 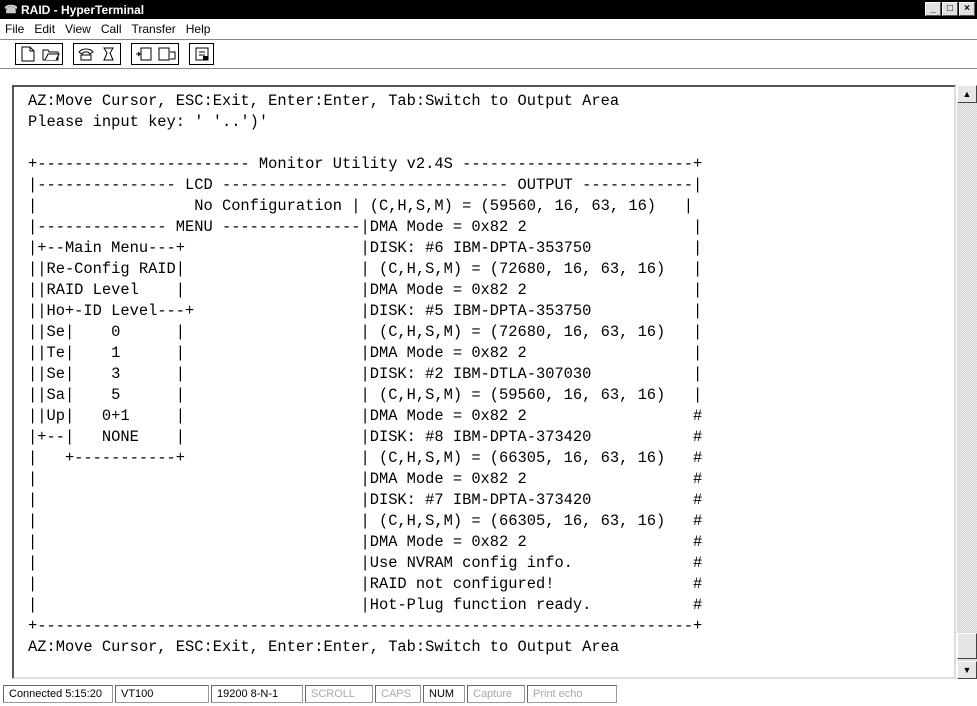 What do you see at coordinates (398, 694) in the screenshot?
I see `status-caps: CAPS` at bounding box center [398, 694].